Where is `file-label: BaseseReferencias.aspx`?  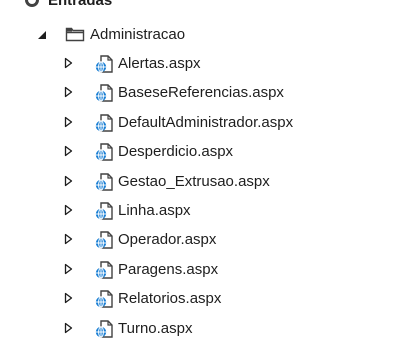 file-label: BaseseReferencias.aspx is located at coordinates (201, 93).